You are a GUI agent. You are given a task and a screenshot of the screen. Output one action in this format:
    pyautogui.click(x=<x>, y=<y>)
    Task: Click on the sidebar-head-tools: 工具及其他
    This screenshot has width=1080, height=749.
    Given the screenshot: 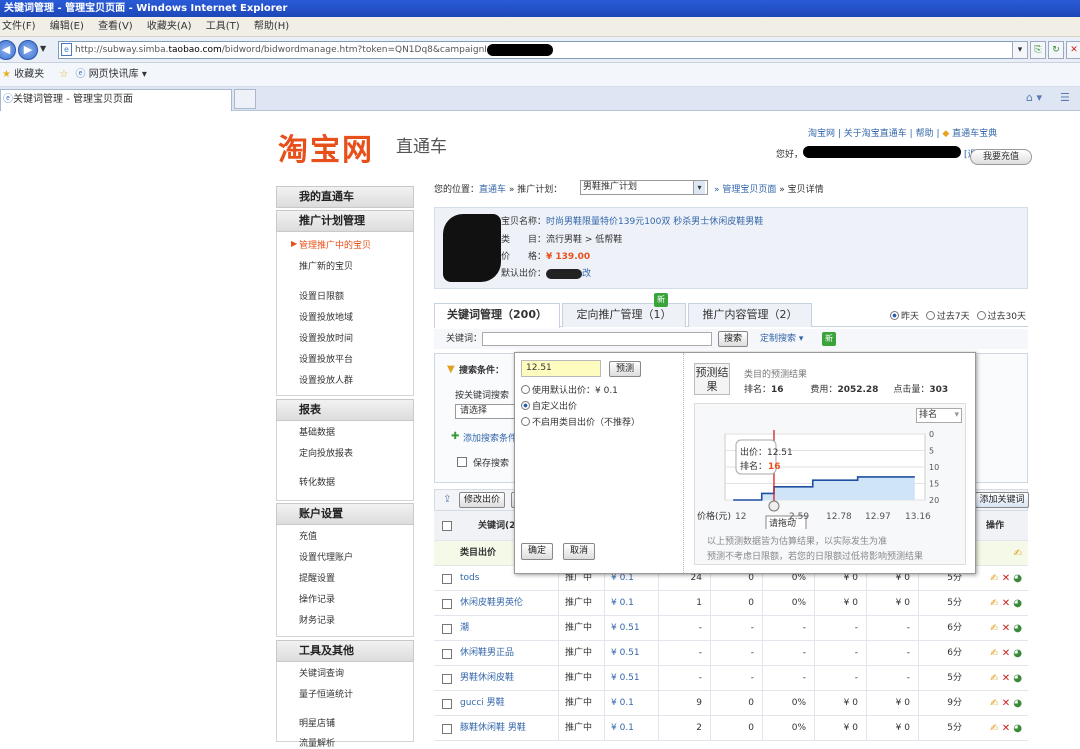 What is the action you would take?
    pyautogui.click(x=345, y=651)
    